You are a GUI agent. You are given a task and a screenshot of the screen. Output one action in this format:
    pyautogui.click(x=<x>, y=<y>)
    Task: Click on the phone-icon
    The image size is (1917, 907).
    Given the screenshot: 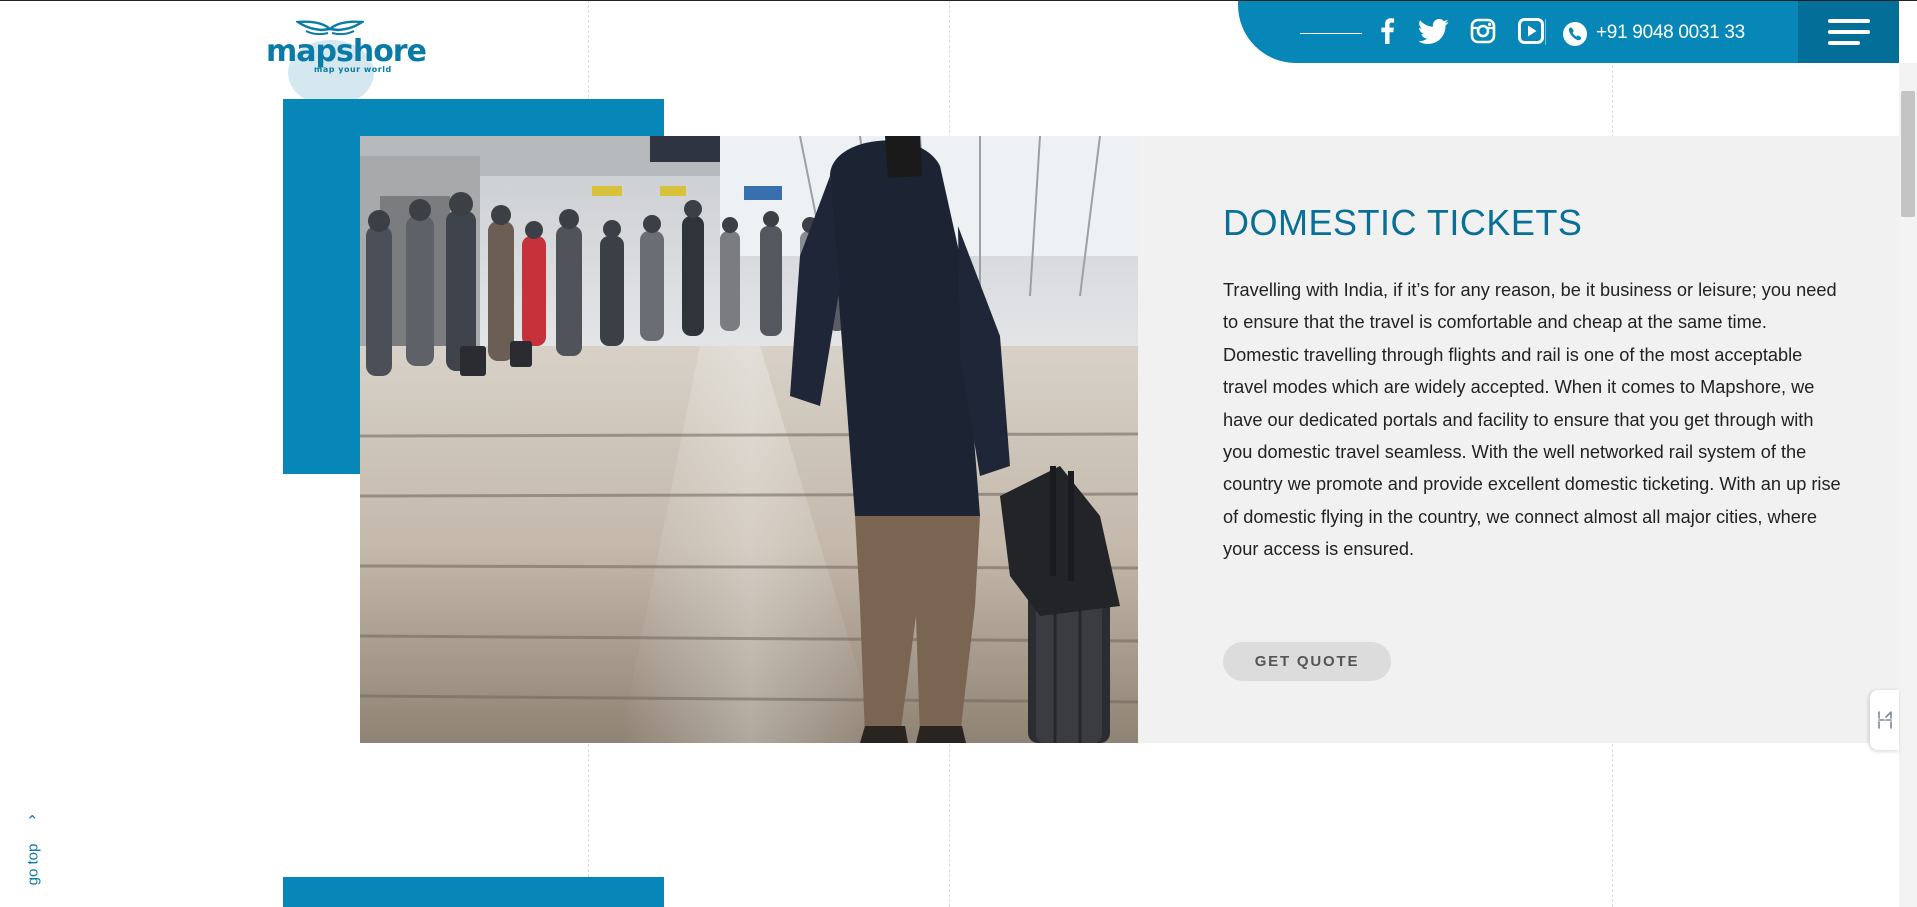 What is the action you would take?
    pyautogui.click(x=1575, y=34)
    